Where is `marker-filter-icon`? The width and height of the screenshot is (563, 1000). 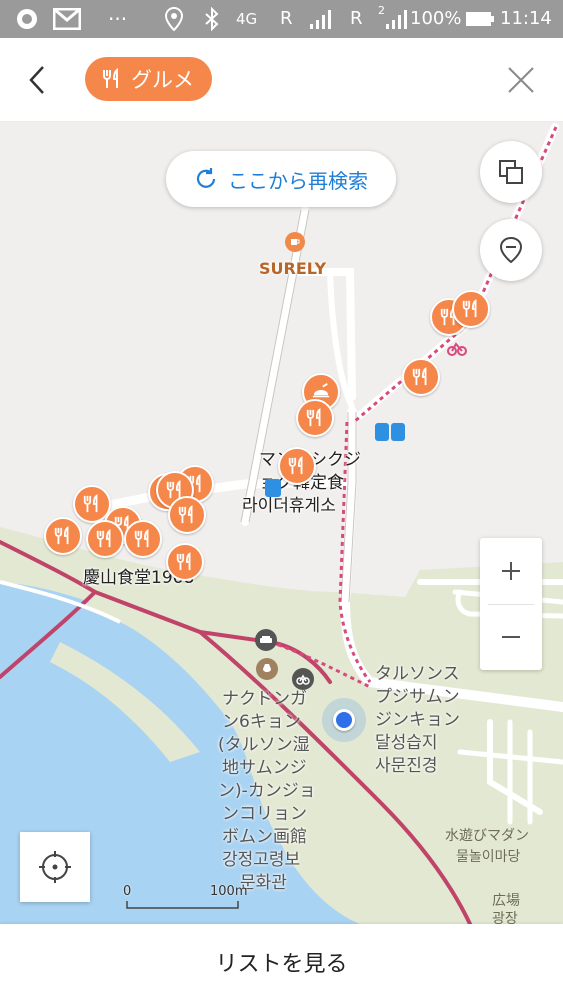 marker-filter-icon is located at coordinates (511, 250).